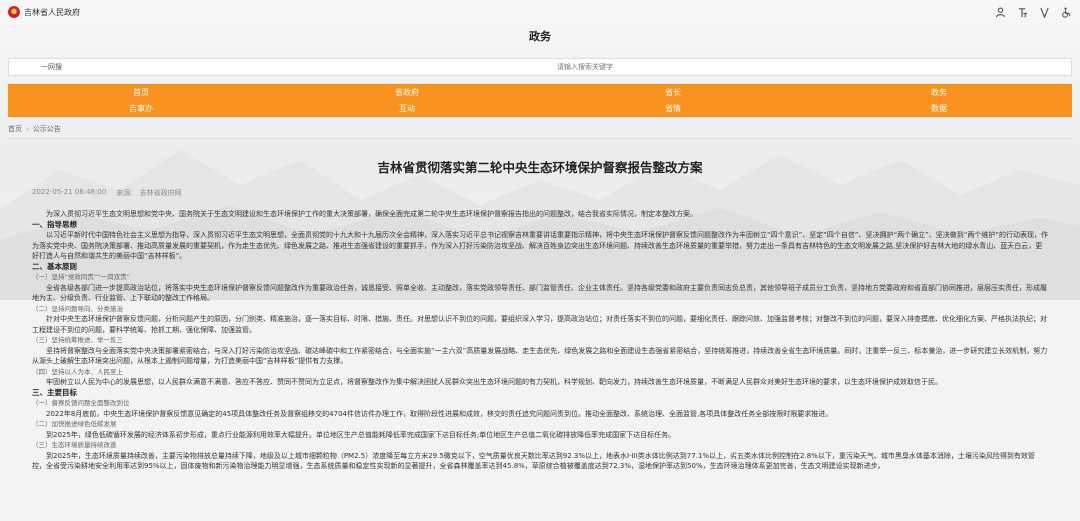 Image resolution: width=1080 pixels, height=521 pixels. I want to click on search-scope-select: 一网搜, so click(54, 67).